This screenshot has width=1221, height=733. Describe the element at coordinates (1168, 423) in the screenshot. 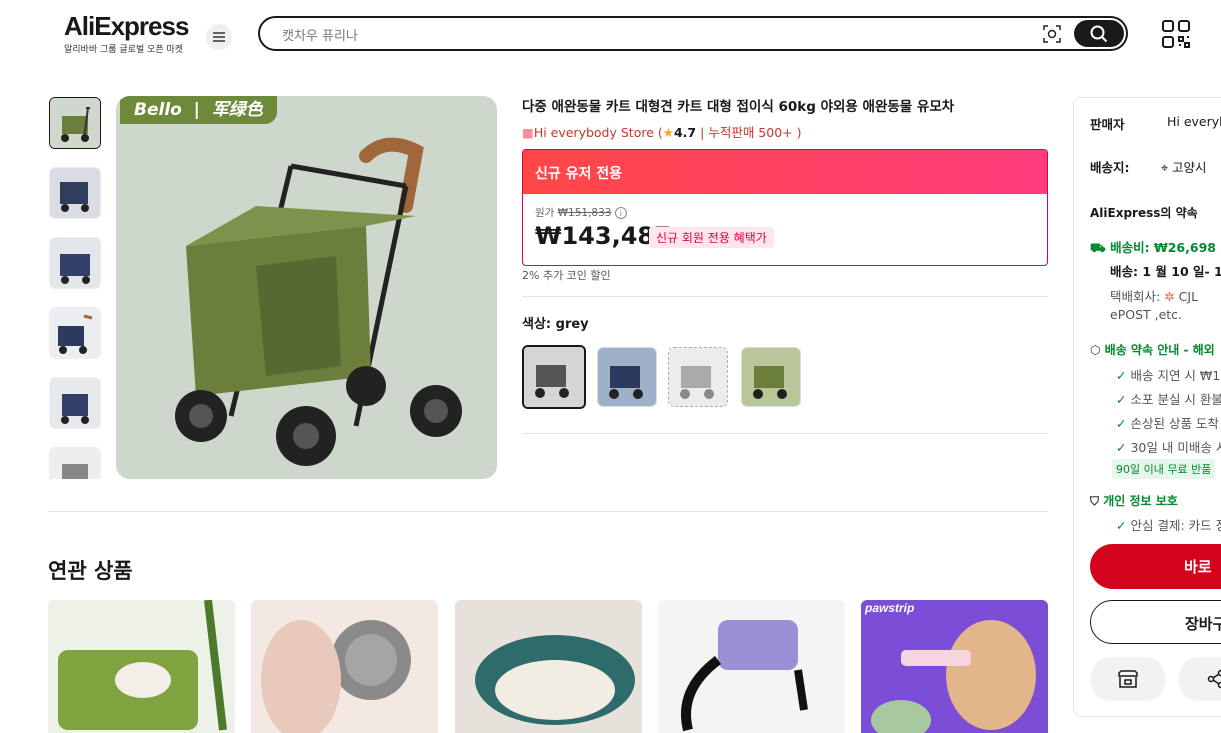

I see `guarantee-item: ✓ 손상된 상품 도착 시` at that location.